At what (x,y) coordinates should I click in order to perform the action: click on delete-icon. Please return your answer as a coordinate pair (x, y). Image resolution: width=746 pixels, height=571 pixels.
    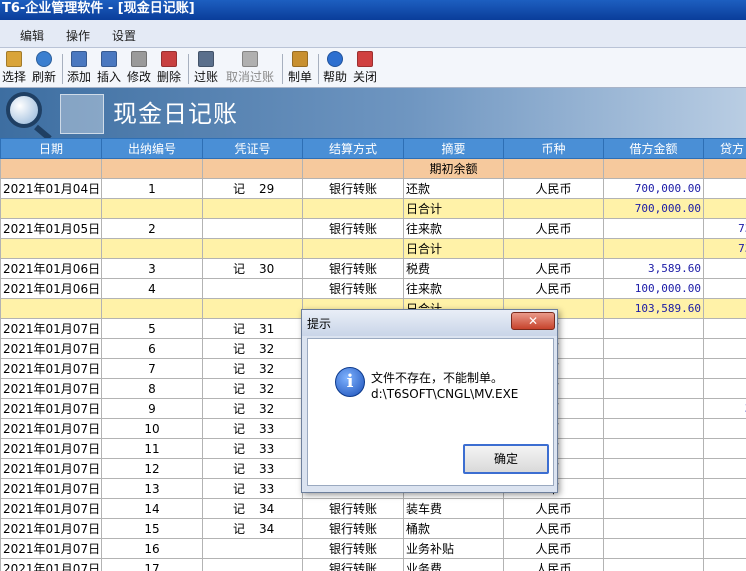
    Looking at the image, I should click on (169, 59).